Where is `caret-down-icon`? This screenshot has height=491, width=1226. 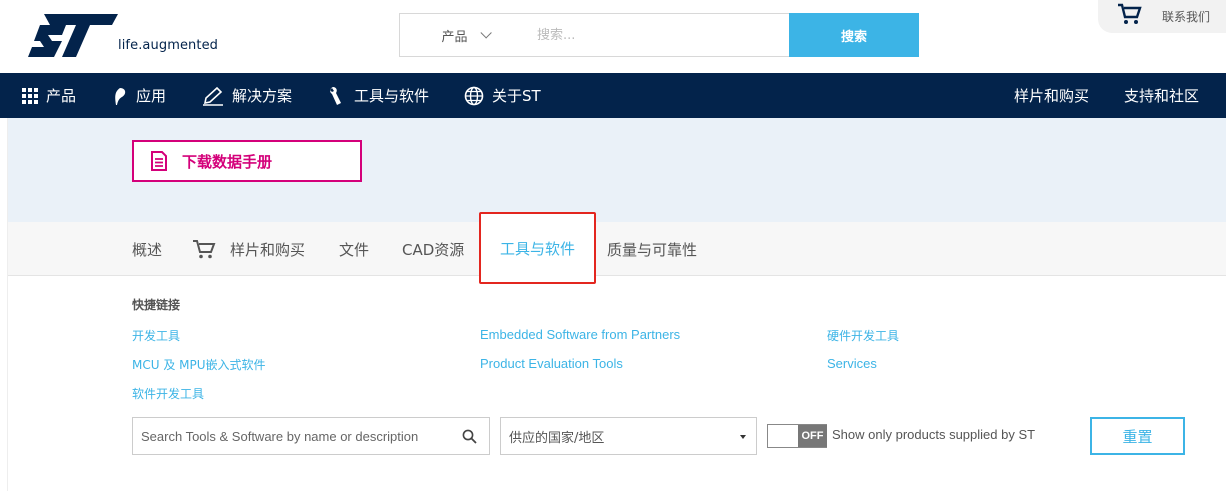
caret-down-icon is located at coordinates (743, 437).